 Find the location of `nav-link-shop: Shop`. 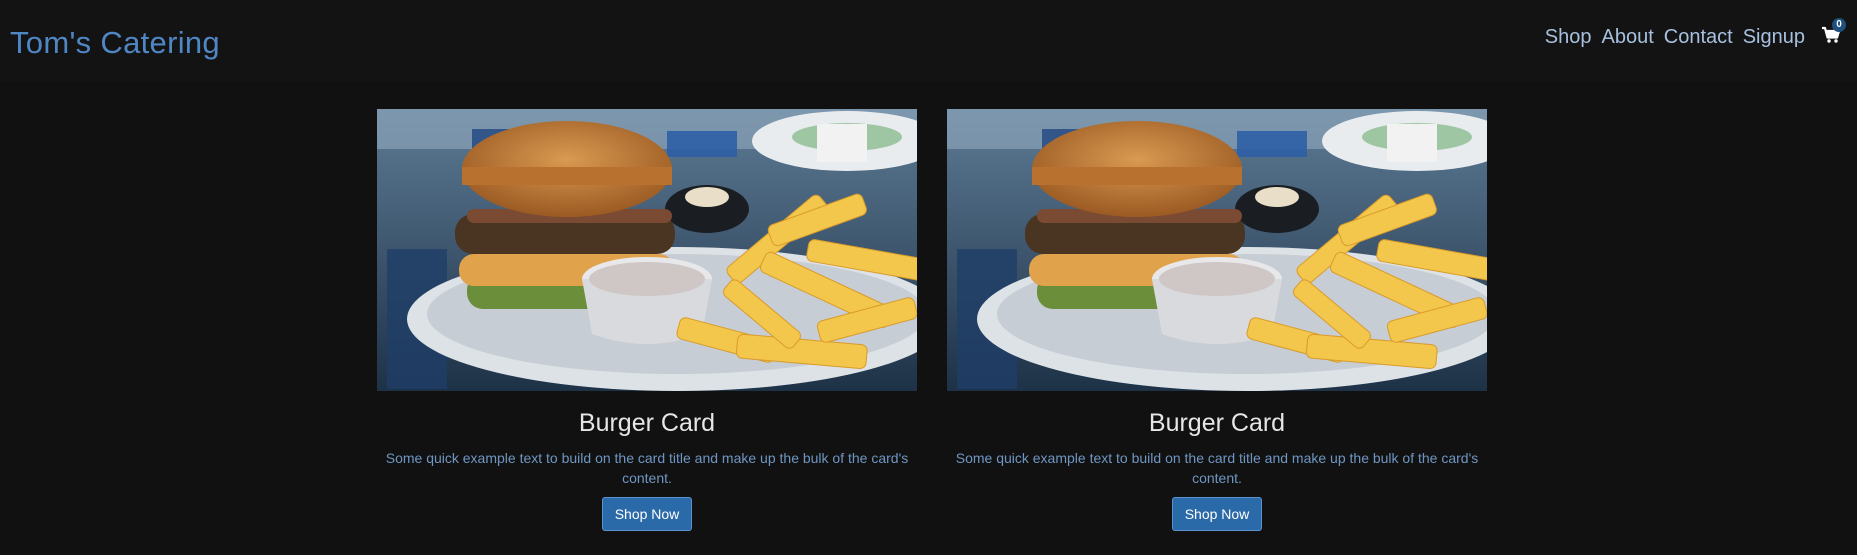

nav-link-shop: Shop is located at coordinates (1568, 37).